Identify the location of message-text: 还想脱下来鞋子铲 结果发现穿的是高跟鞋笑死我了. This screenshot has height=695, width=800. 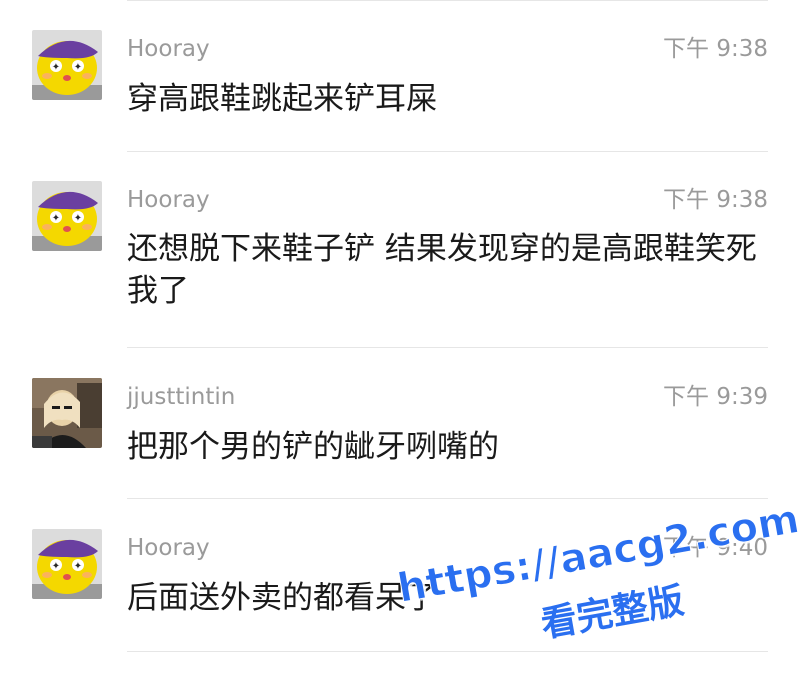
(442, 270).